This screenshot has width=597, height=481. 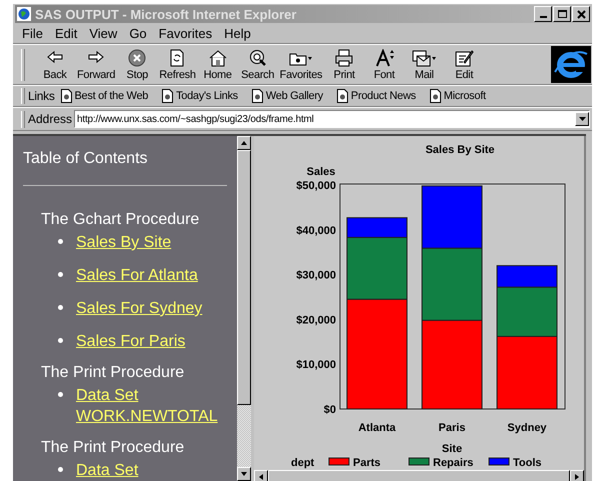 I want to click on browser-logo-icon, so click(x=571, y=64).